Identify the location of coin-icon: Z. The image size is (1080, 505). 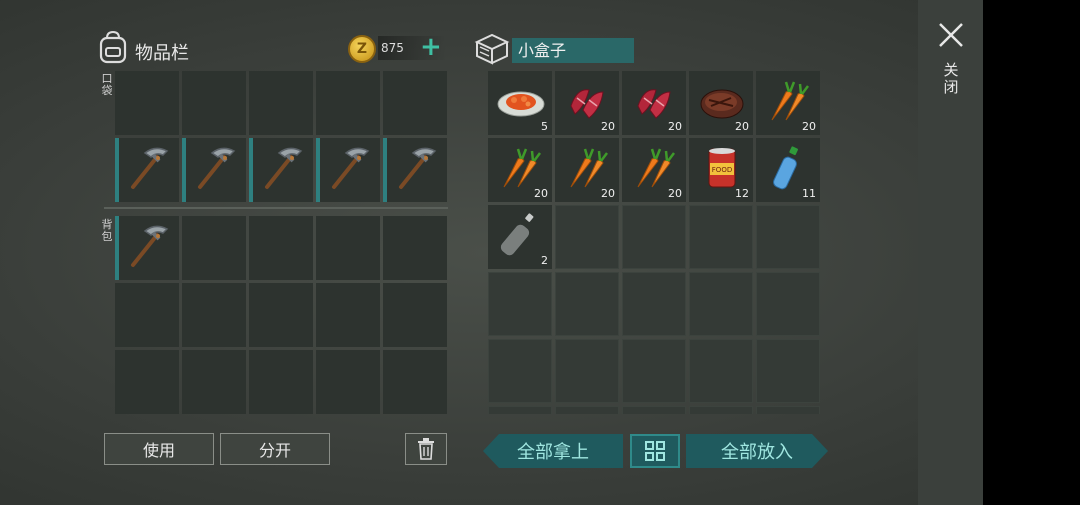
(362, 49).